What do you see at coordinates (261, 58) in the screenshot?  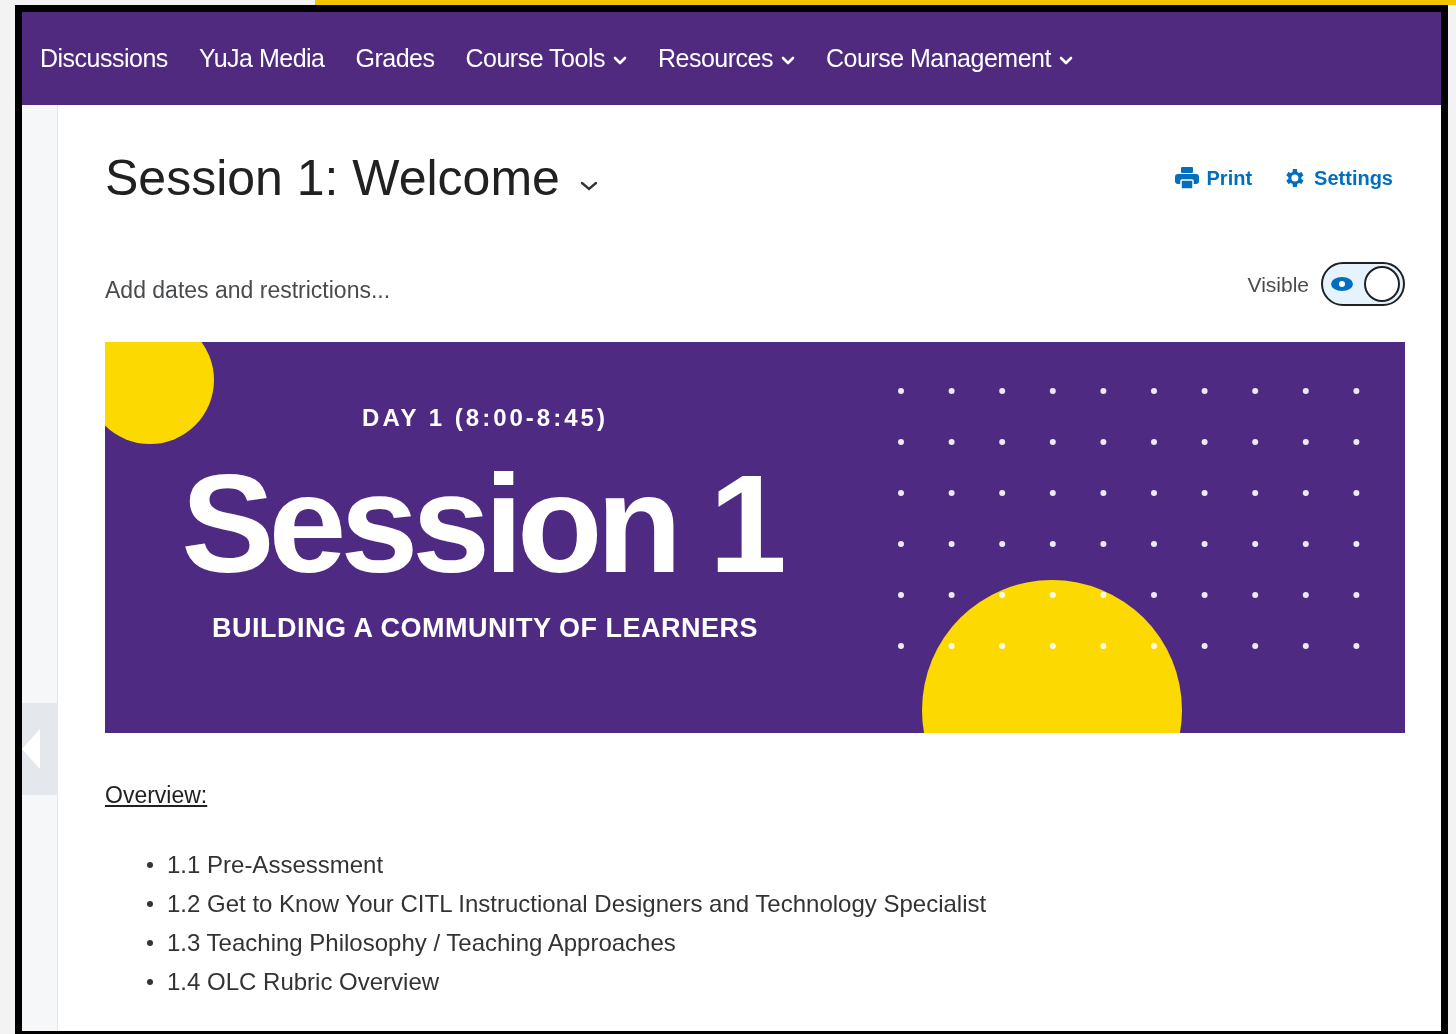 I see `nav-menu-item: YuJa Media` at bounding box center [261, 58].